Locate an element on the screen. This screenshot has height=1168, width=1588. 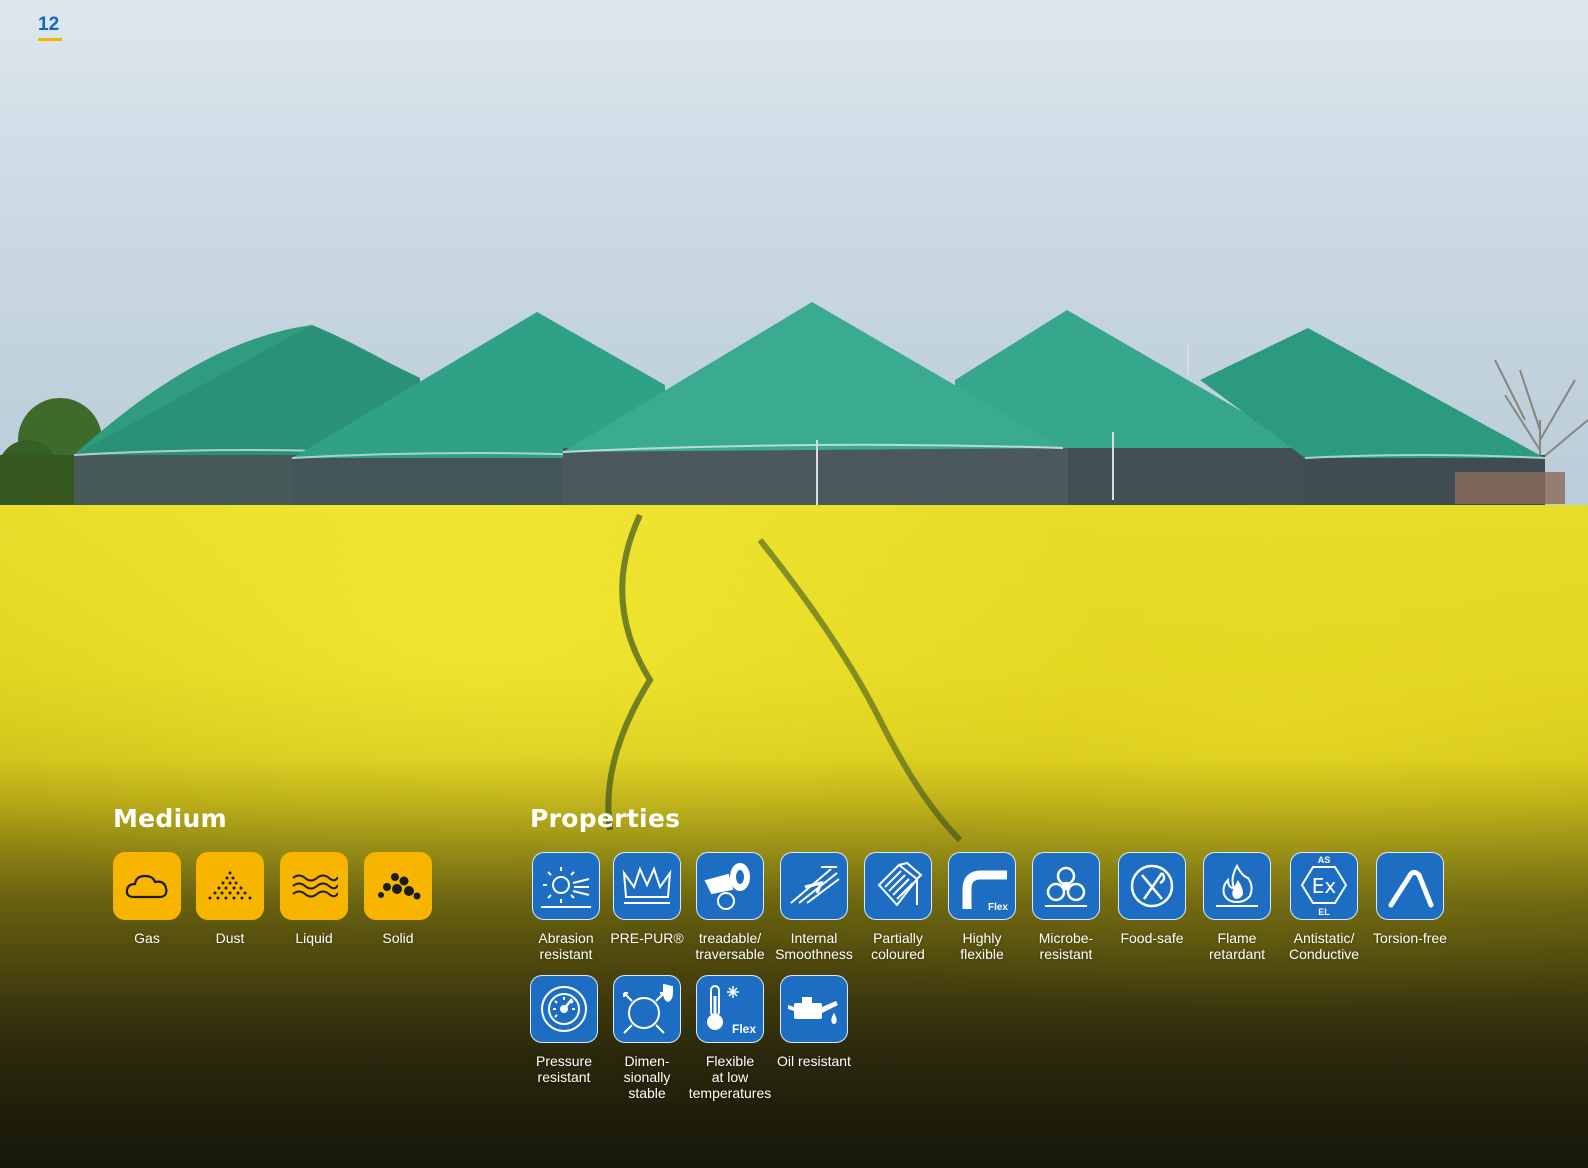
rocks-icon is located at coordinates (398, 886).